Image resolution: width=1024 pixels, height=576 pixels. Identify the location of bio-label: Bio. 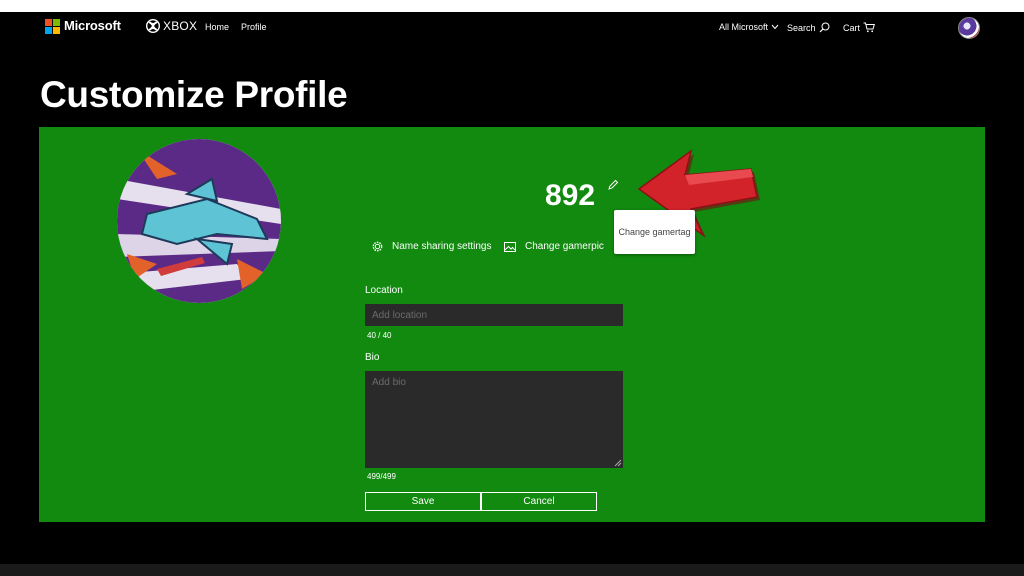
(372, 357).